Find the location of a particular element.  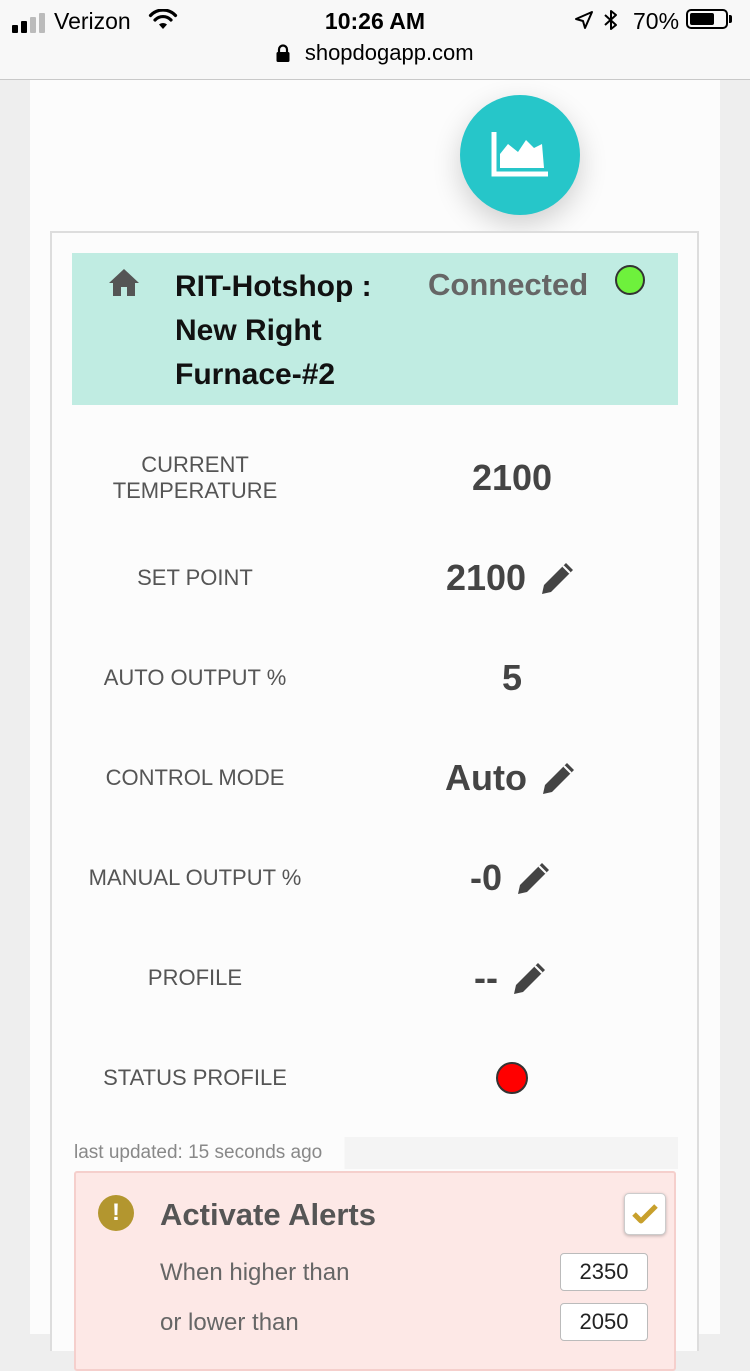

home-icon is located at coordinates (124, 282).